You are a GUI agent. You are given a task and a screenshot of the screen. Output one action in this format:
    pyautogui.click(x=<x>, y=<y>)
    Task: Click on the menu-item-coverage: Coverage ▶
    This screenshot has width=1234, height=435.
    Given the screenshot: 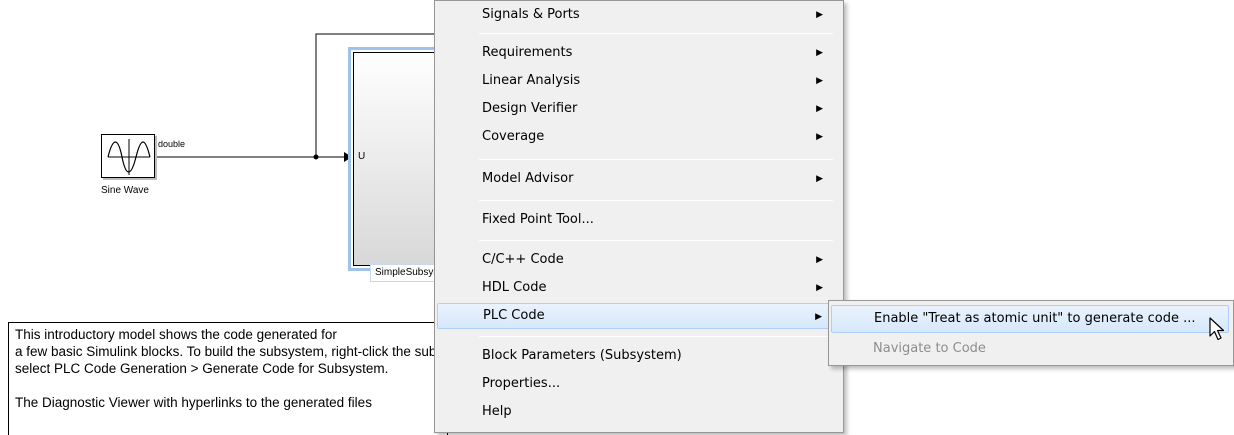 What is the action you would take?
    pyautogui.click(x=639, y=137)
    